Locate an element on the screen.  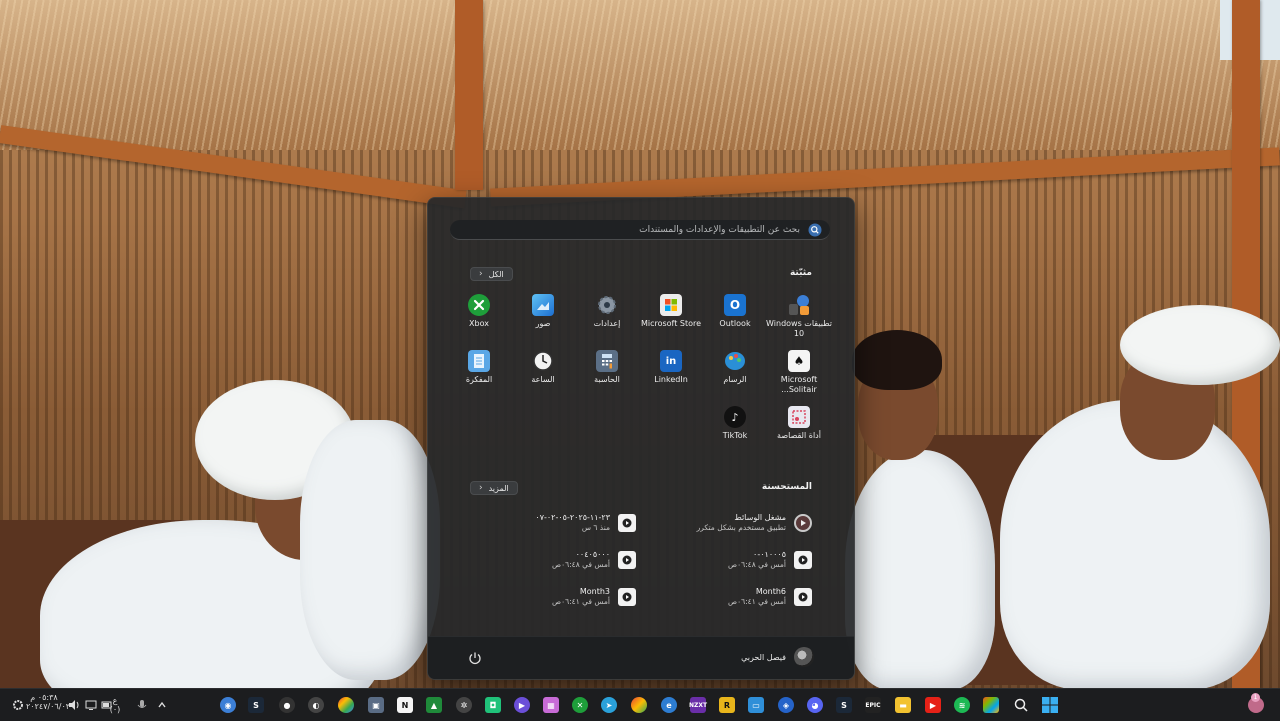
chevron-up-icon is located at coordinates (162, 705).